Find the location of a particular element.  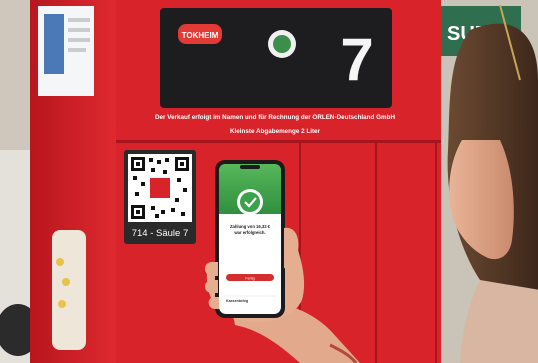

receipt-link: Kassenbeleg is located at coordinates (237, 301).